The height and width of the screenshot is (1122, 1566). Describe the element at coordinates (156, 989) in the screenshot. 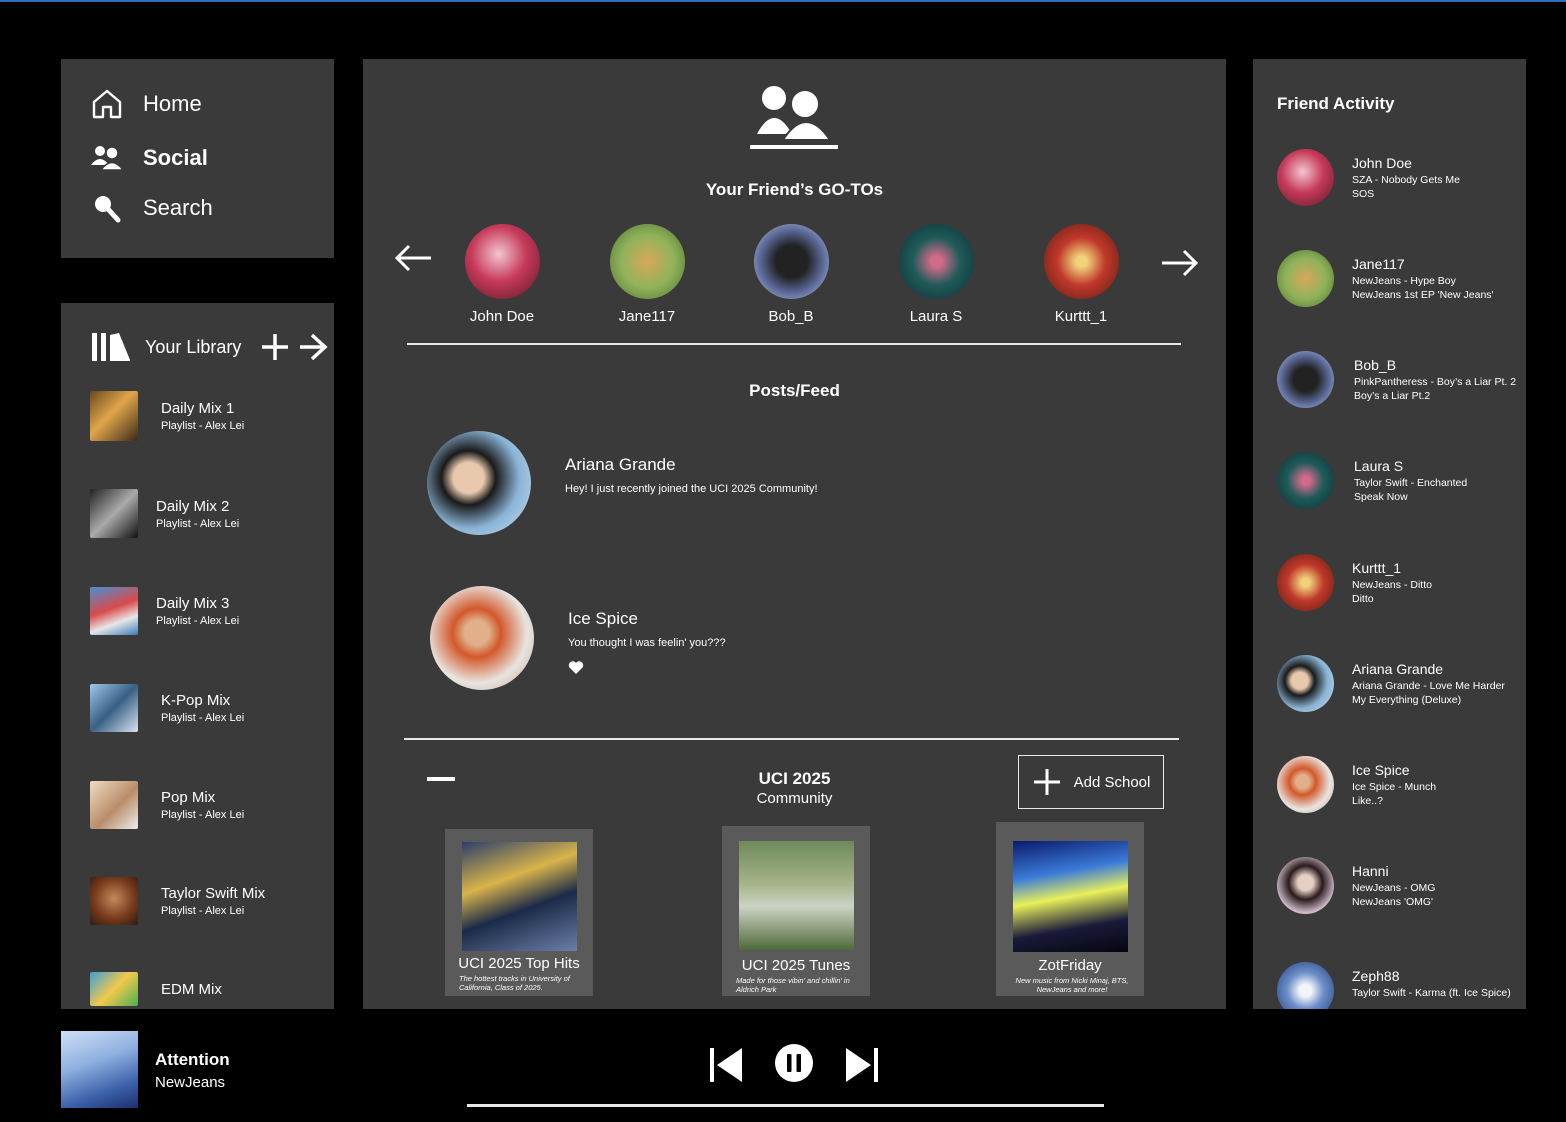

I see `library-item: EDM Mix` at that location.